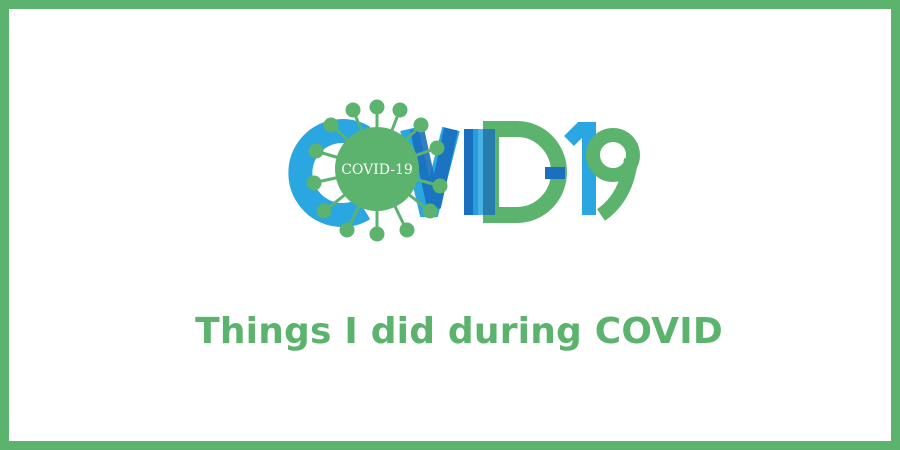 Image resolution: width=900 pixels, height=450 pixels. Describe the element at coordinates (478, 172) in the screenshot. I see `logo-letter-i-shadow` at that location.